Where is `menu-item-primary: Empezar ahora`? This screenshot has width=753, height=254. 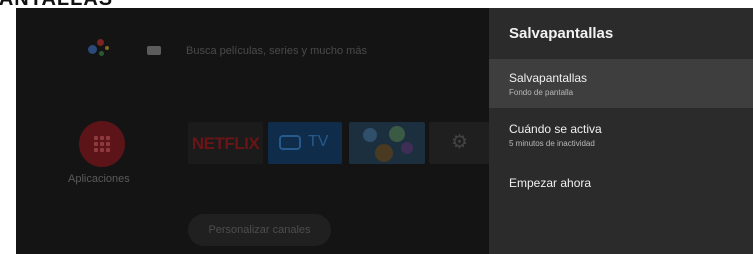
menu-item-primary: Empezar ahora is located at coordinates (550, 183).